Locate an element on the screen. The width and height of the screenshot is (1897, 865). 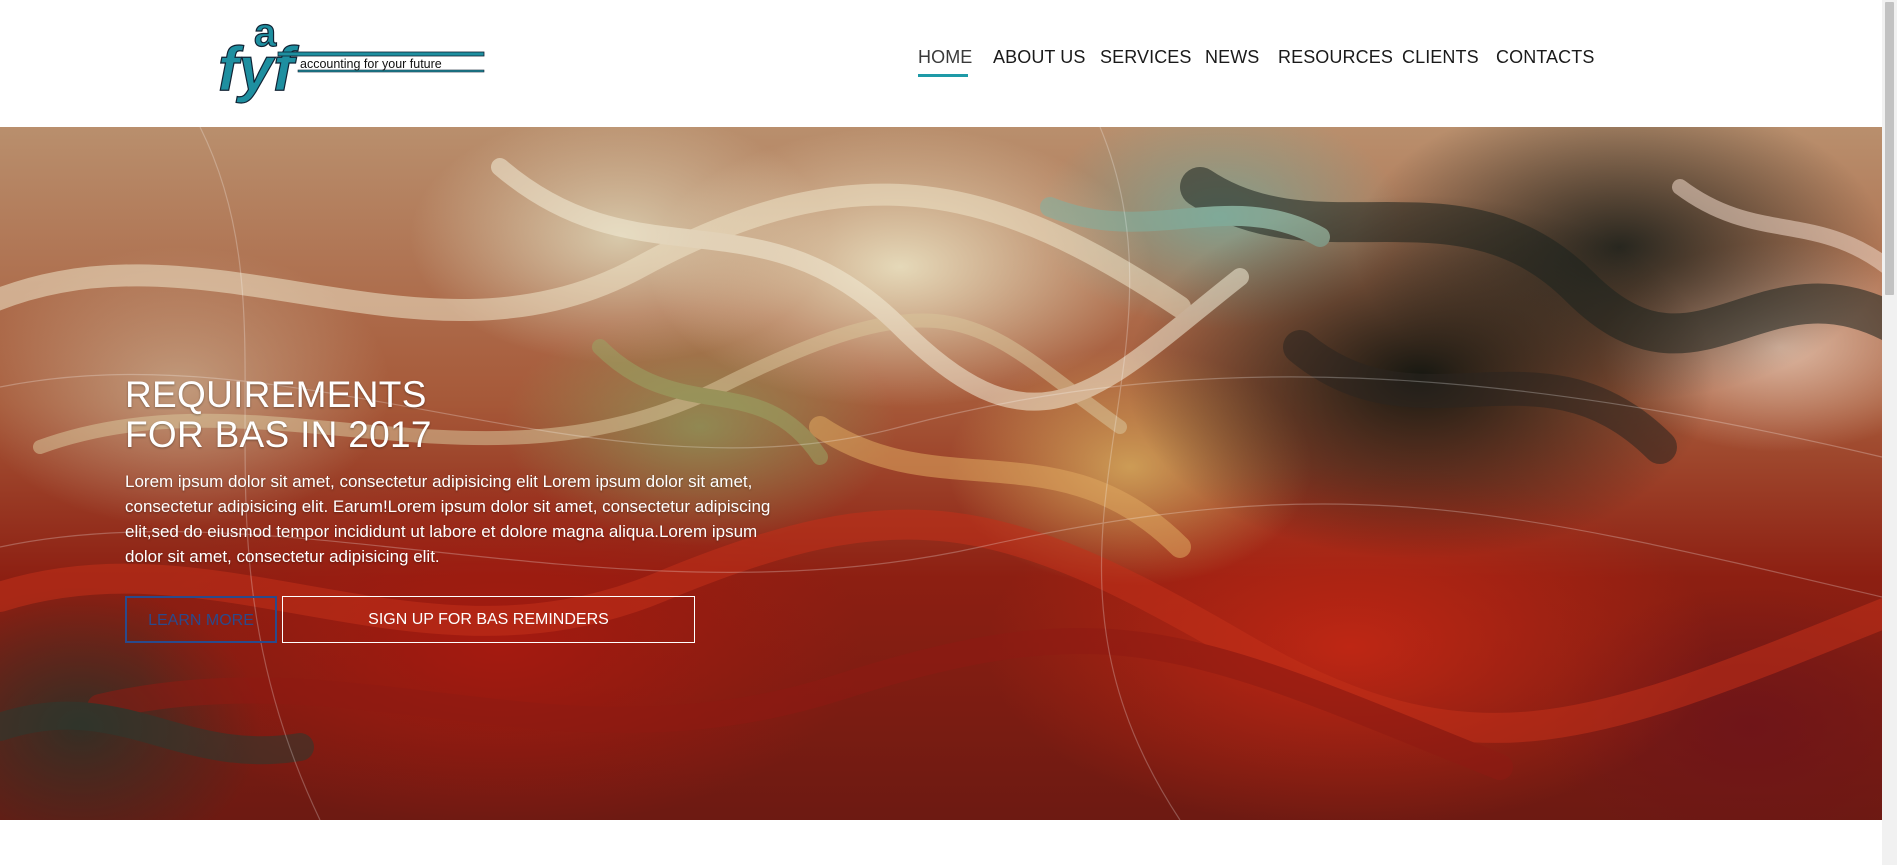
nav-services: SERVICES is located at coordinates (1146, 57).